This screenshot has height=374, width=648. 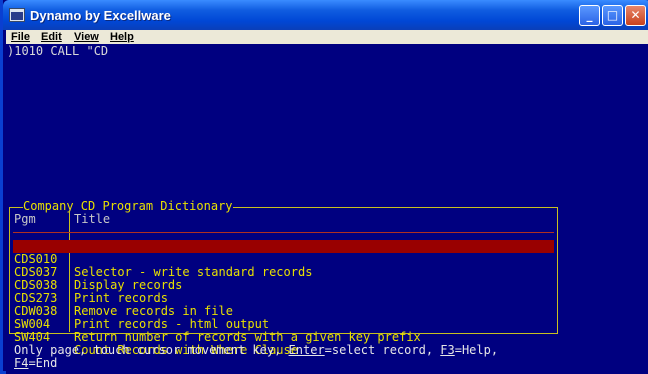 What do you see at coordinates (151, 350) in the screenshot?
I see `help-text: Only page, touch cursor movement key,` at bounding box center [151, 350].